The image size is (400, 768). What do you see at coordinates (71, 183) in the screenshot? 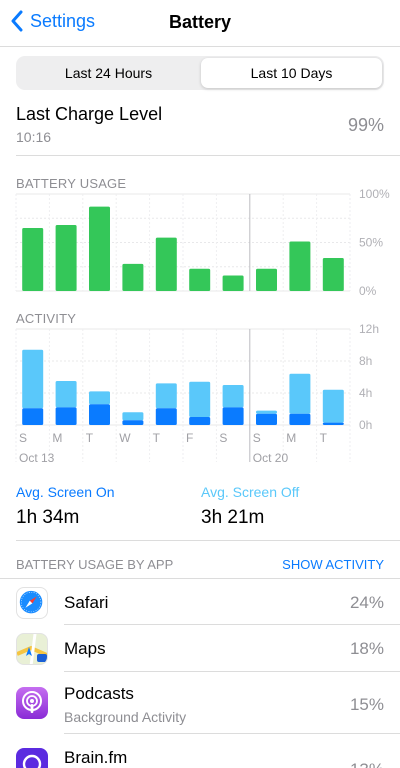
I see `battery-usage-header: BATTERY USAGE` at bounding box center [71, 183].